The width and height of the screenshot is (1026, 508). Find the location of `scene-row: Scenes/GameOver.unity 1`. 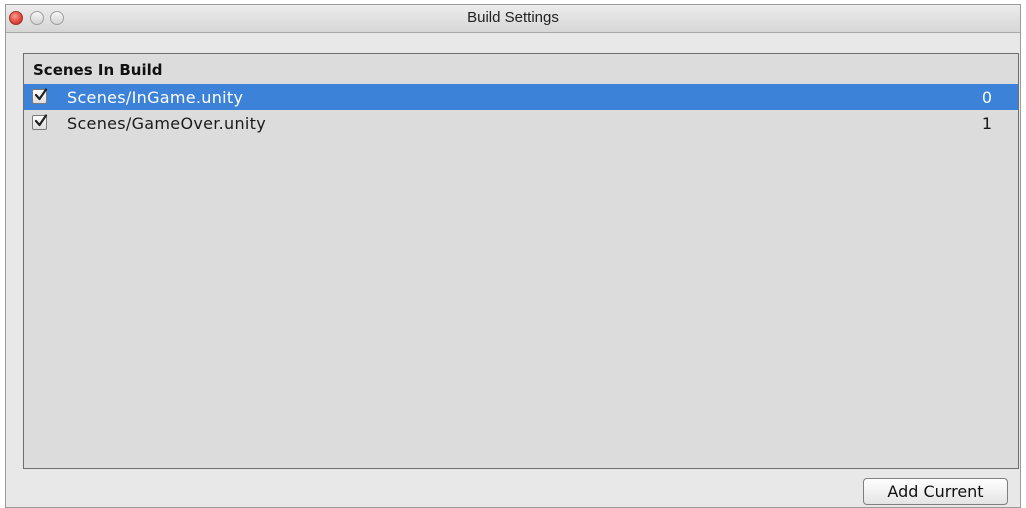

scene-row: Scenes/GameOver.unity 1 is located at coordinates (521, 123).